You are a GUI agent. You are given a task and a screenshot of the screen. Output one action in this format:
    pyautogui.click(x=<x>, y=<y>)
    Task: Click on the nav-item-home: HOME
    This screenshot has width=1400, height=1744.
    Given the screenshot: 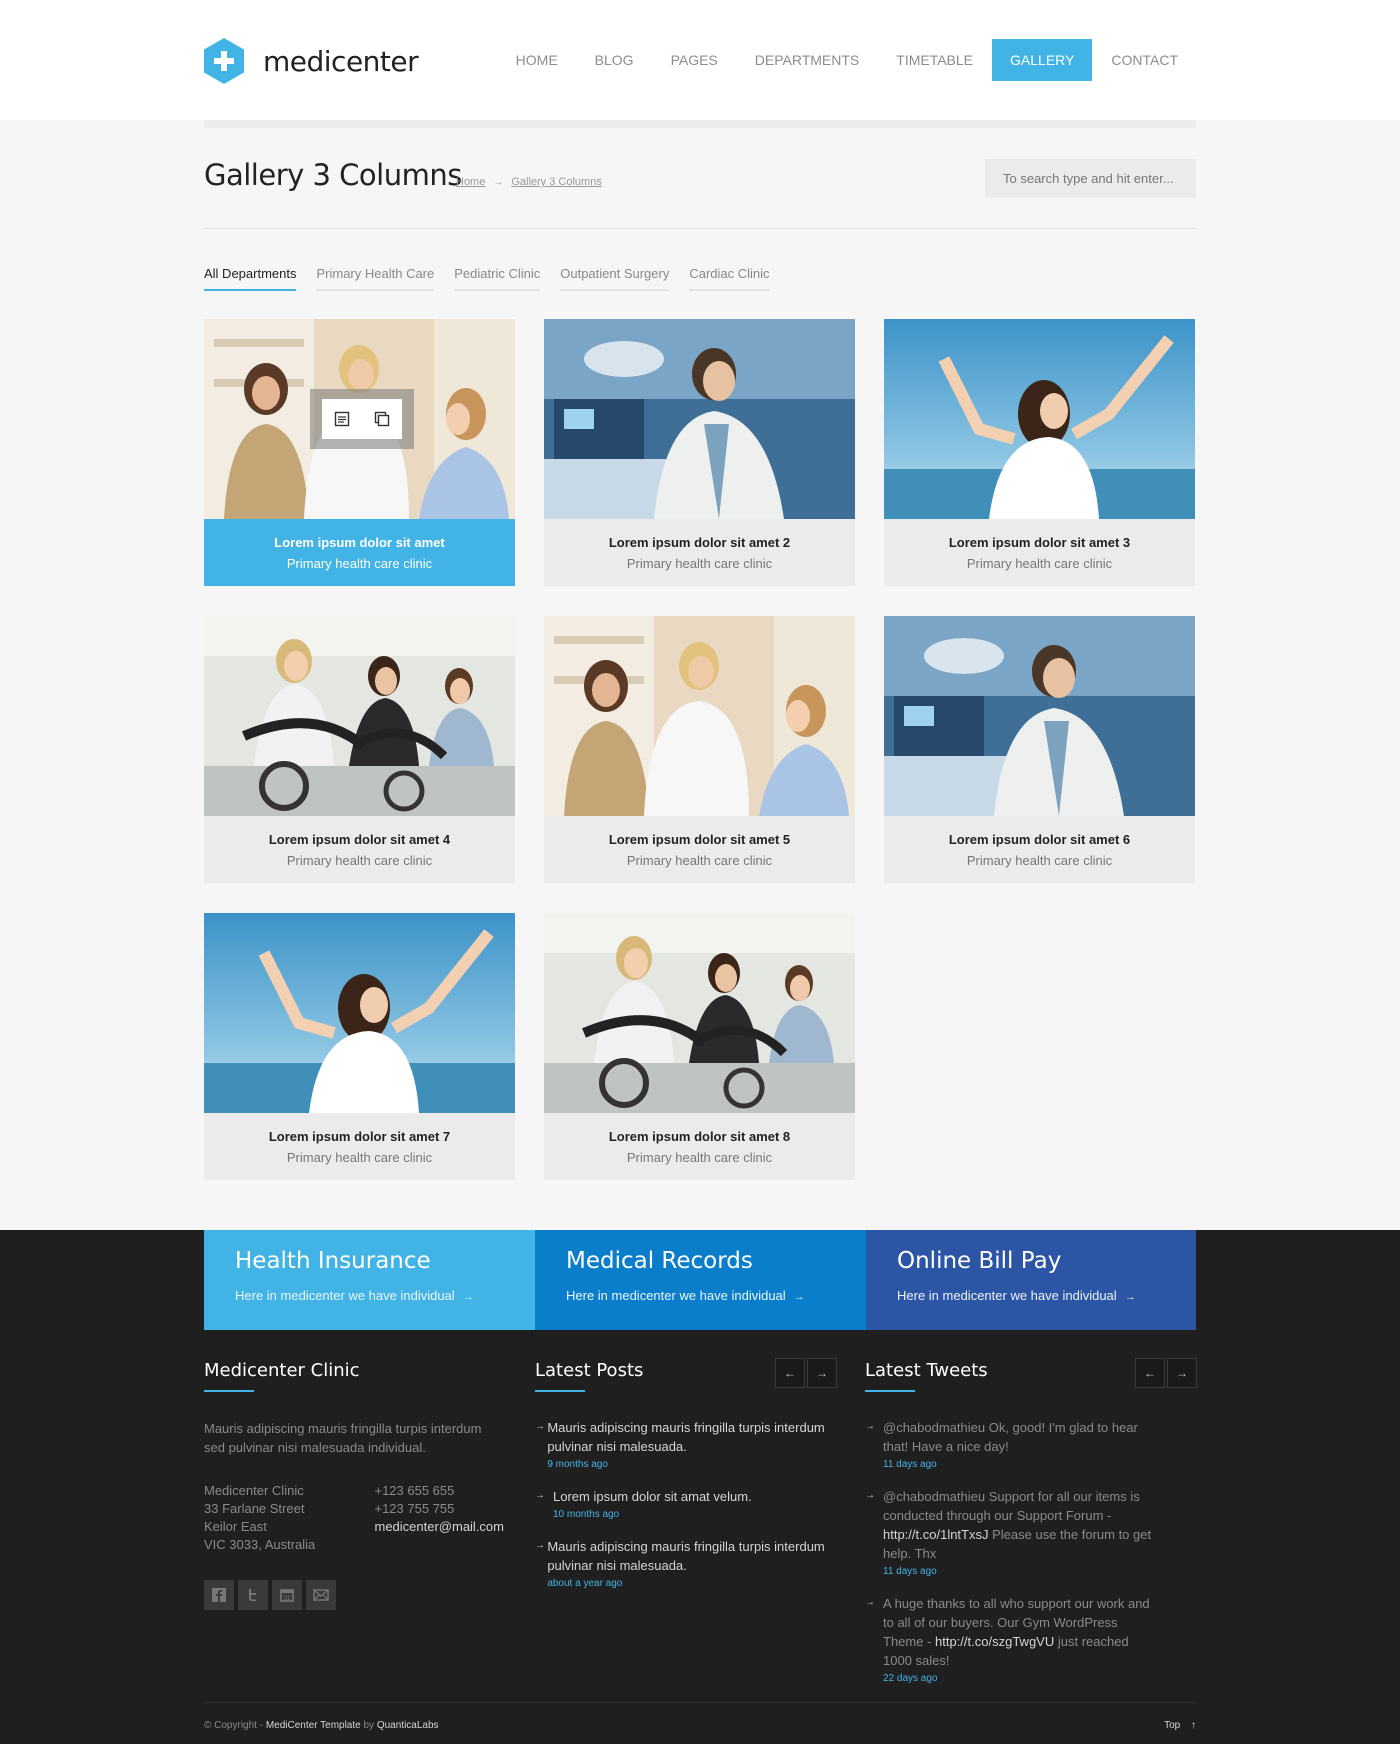 What is the action you would take?
    pyautogui.click(x=537, y=60)
    